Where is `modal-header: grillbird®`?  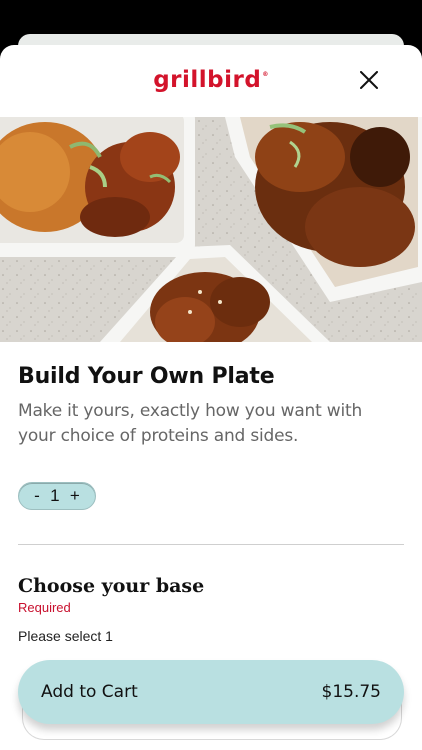 modal-header: grillbird® is located at coordinates (211, 81).